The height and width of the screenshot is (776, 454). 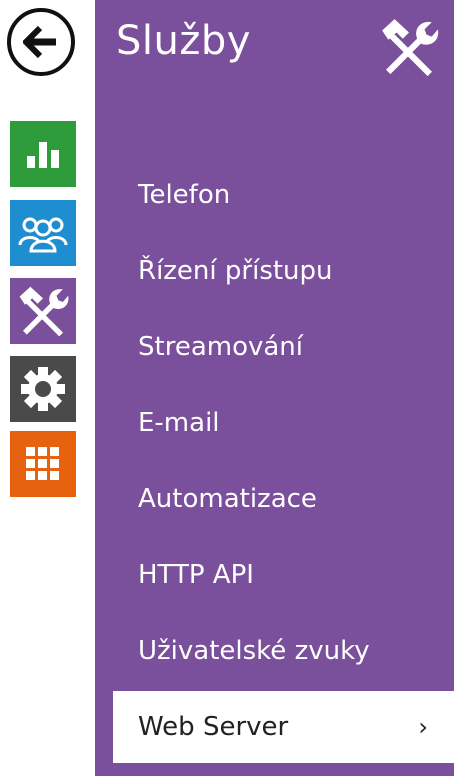 I want to click on menu-item-label: Řízení přístupu, so click(x=235, y=271).